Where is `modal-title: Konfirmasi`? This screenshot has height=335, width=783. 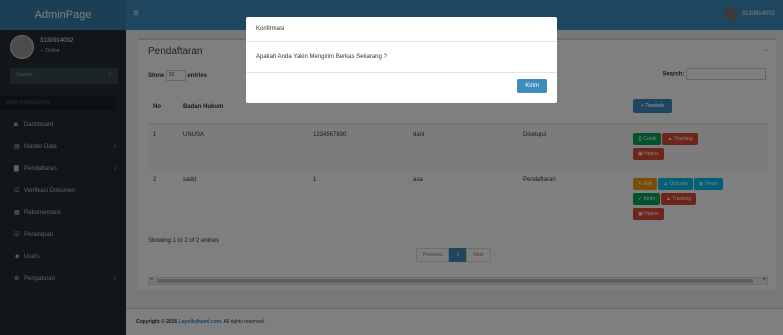 modal-title: Konfirmasi is located at coordinates (270, 29).